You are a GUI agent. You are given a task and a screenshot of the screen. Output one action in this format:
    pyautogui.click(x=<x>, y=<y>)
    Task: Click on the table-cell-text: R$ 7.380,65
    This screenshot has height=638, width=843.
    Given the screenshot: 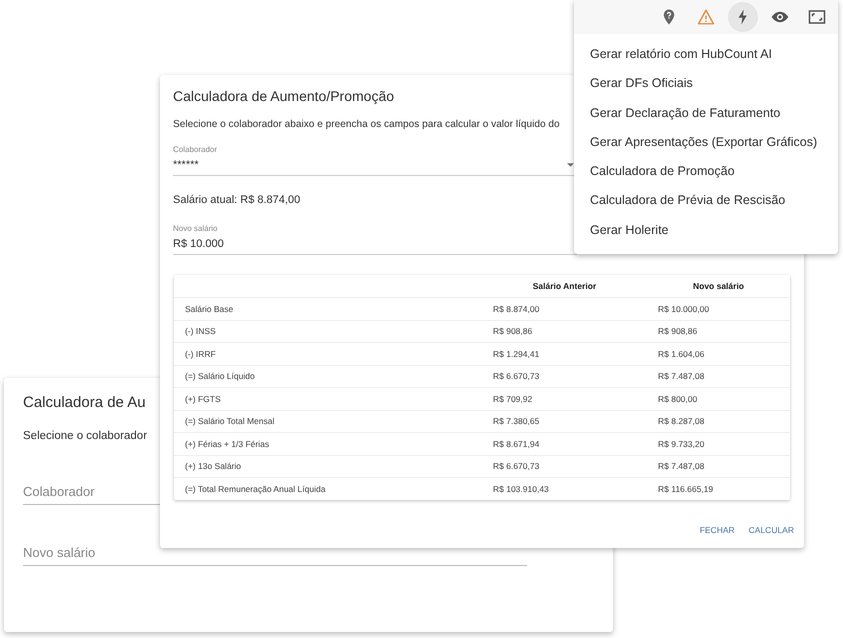 What is the action you would take?
    pyautogui.click(x=516, y=421)
    